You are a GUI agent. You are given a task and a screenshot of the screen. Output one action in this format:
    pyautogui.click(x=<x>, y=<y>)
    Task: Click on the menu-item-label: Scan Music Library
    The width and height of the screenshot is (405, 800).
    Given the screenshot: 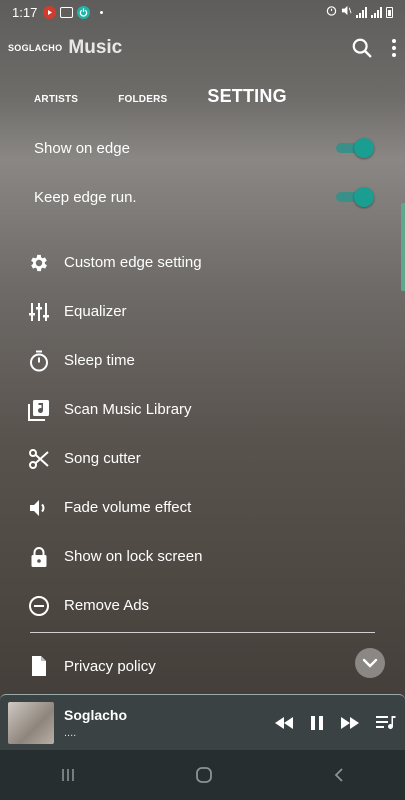 What is the action you would take?
    pyautogui.click(x=128, y=409)
    